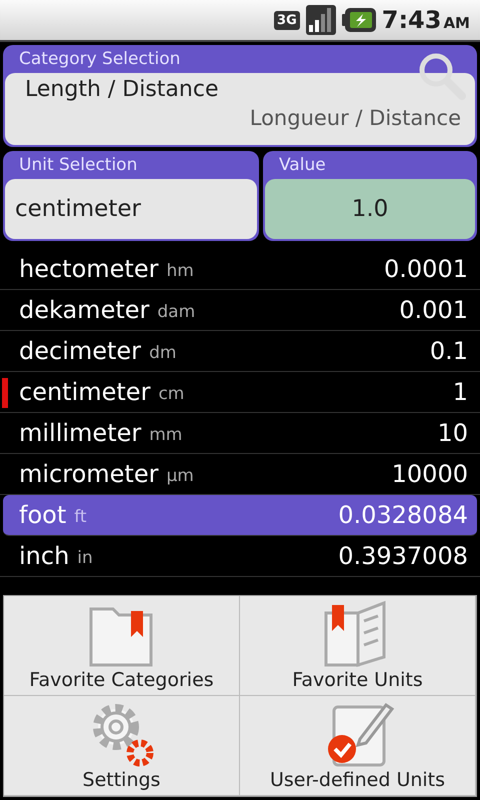 The image size is (480, 800). Describe the element at coordinates (42, 515) in the screenshot. I see `unit-name: foot` at that location.